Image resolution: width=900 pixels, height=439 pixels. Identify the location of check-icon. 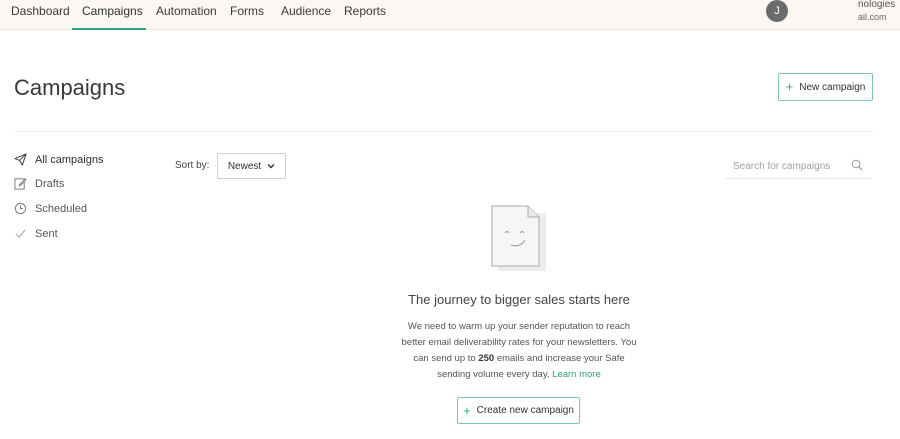
(20, 233).